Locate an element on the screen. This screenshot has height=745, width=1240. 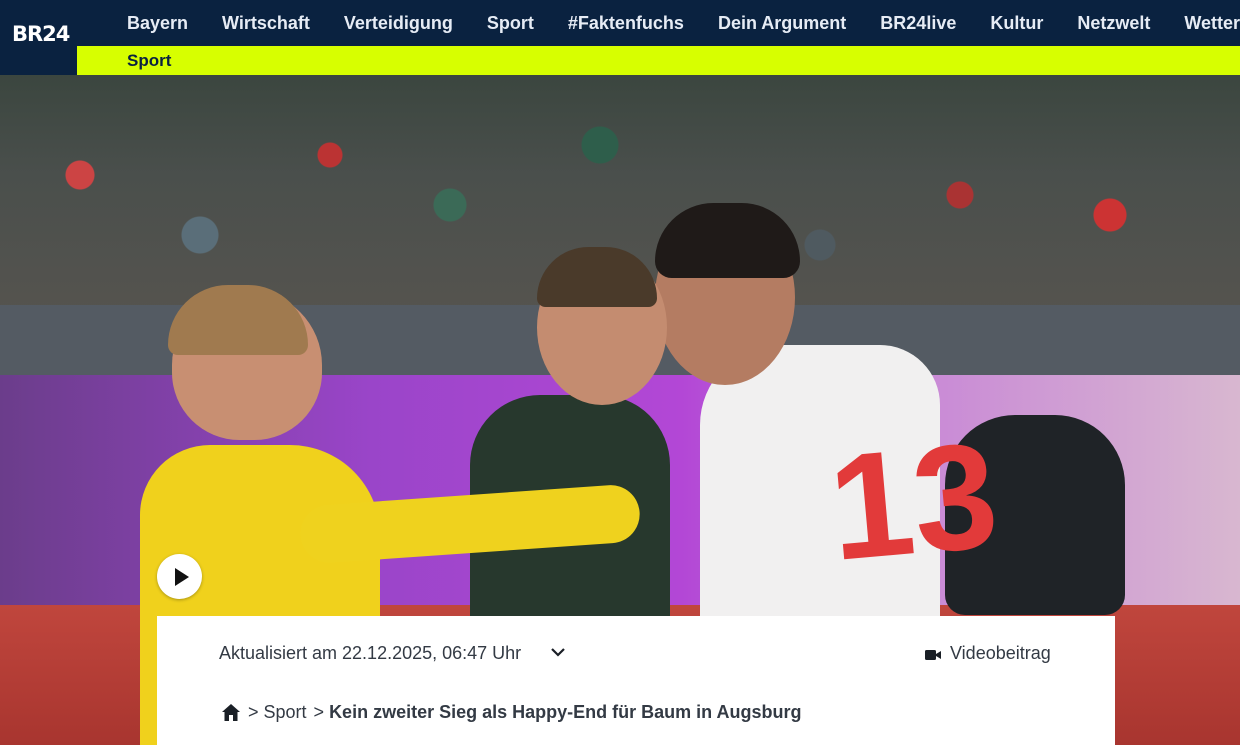
jersey-number: 13 is located at coordinates (913, 501).